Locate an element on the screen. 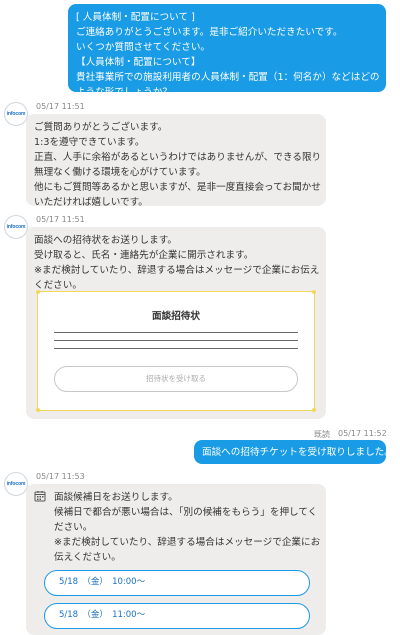 This screenshot has height=635, width=400. message-line: 候補日で都合が悪い場合は、「別の候補をもらう」を押してく is located at coordinates (186, 512).